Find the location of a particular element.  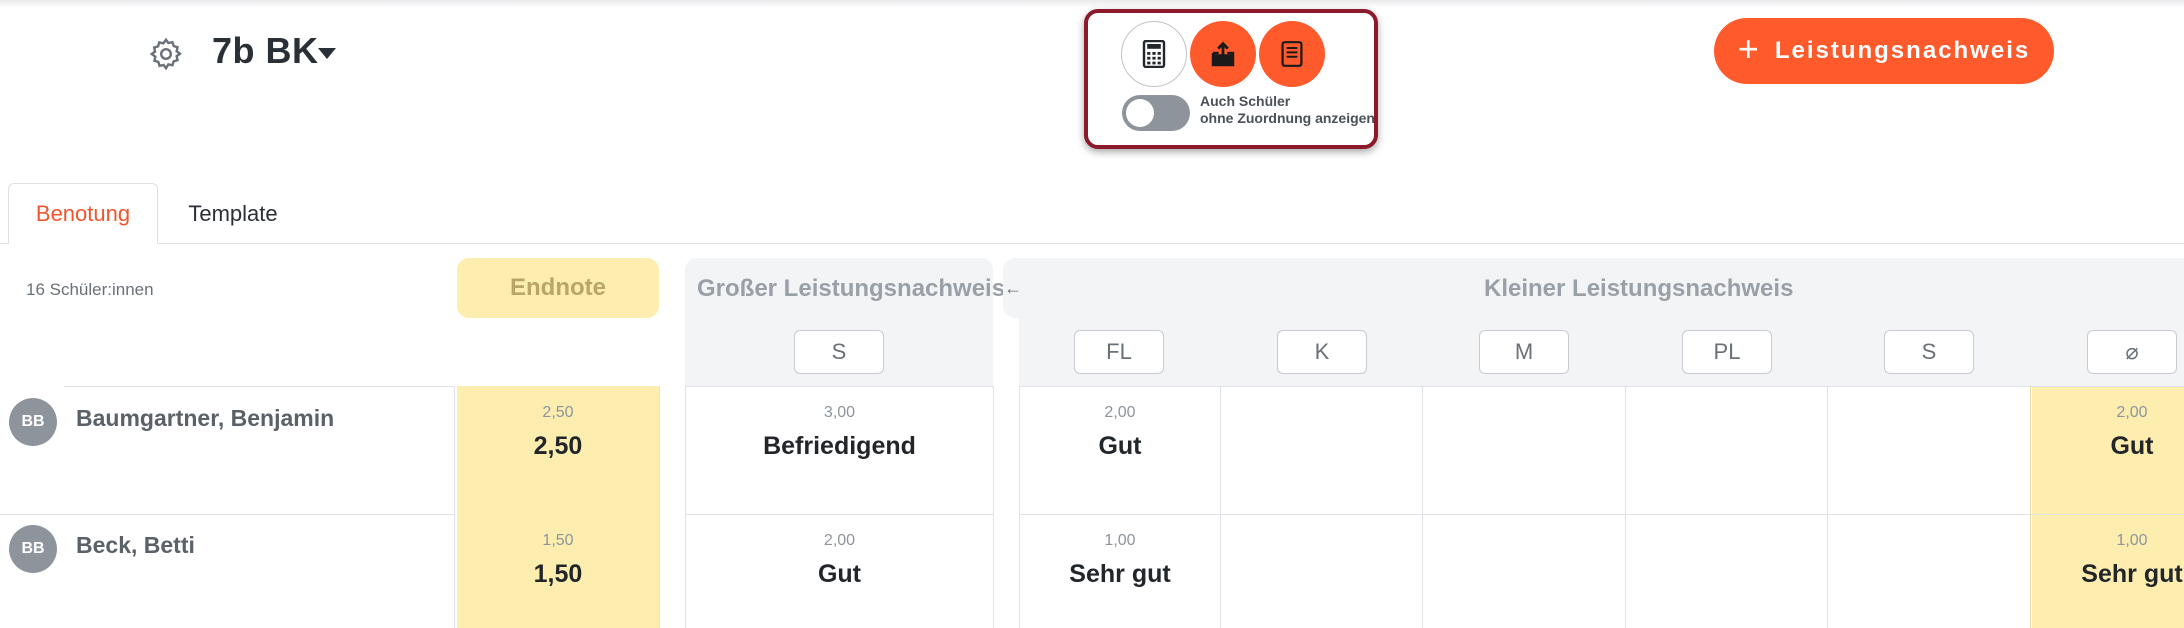

column-chip-k: K is located at coordinates (1322, 352).